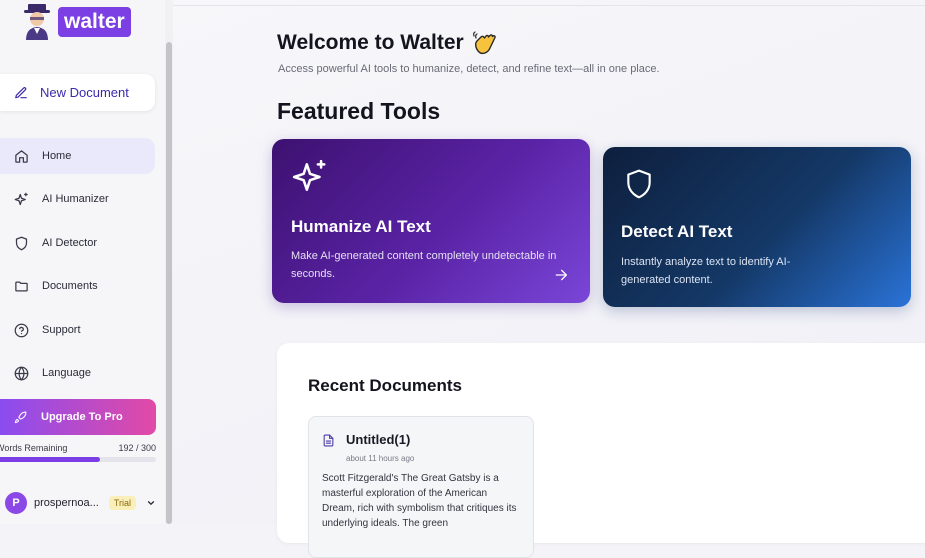  I want to click on words-remaining-count: 192 / 300, so click(137, 448).